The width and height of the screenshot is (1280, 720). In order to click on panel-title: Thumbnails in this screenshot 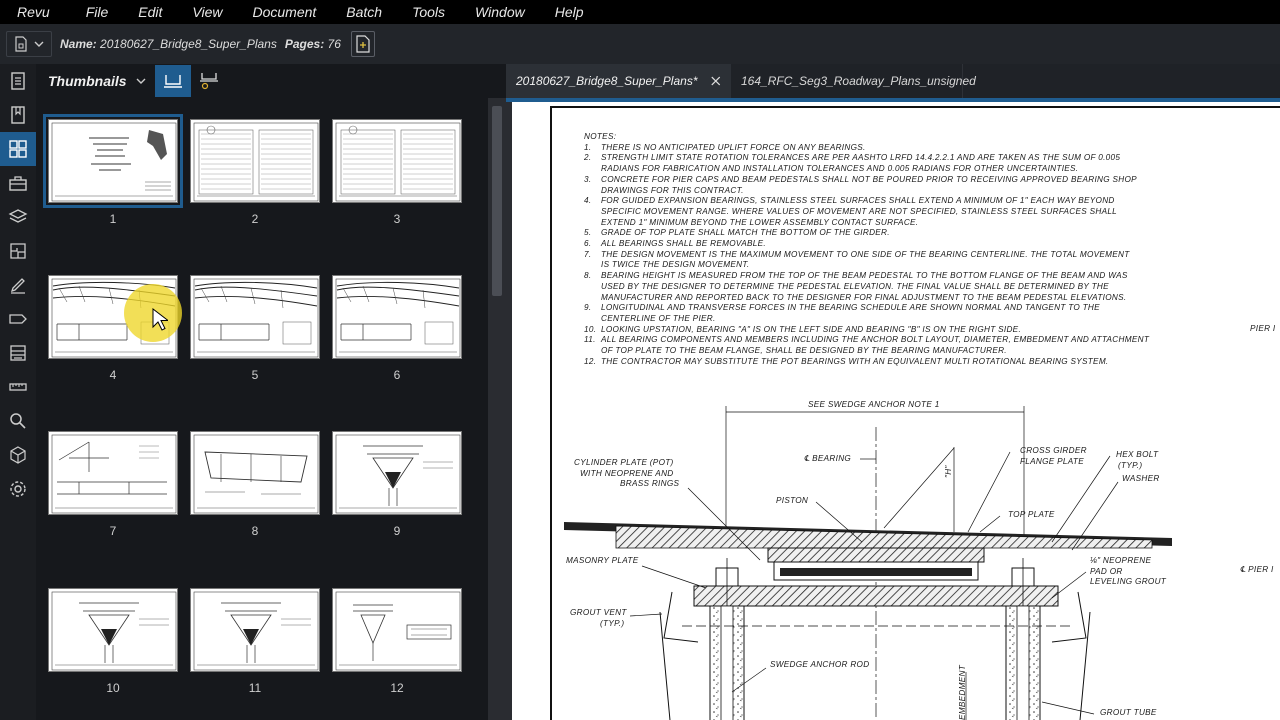, I will do `click(87, 81)`.